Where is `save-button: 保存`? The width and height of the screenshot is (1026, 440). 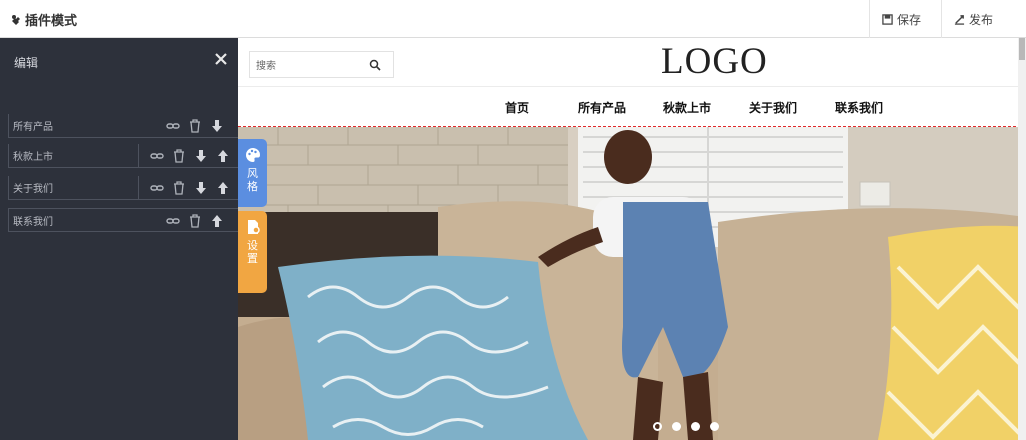
save-button: 保存 is located at coordinates (905, 19).